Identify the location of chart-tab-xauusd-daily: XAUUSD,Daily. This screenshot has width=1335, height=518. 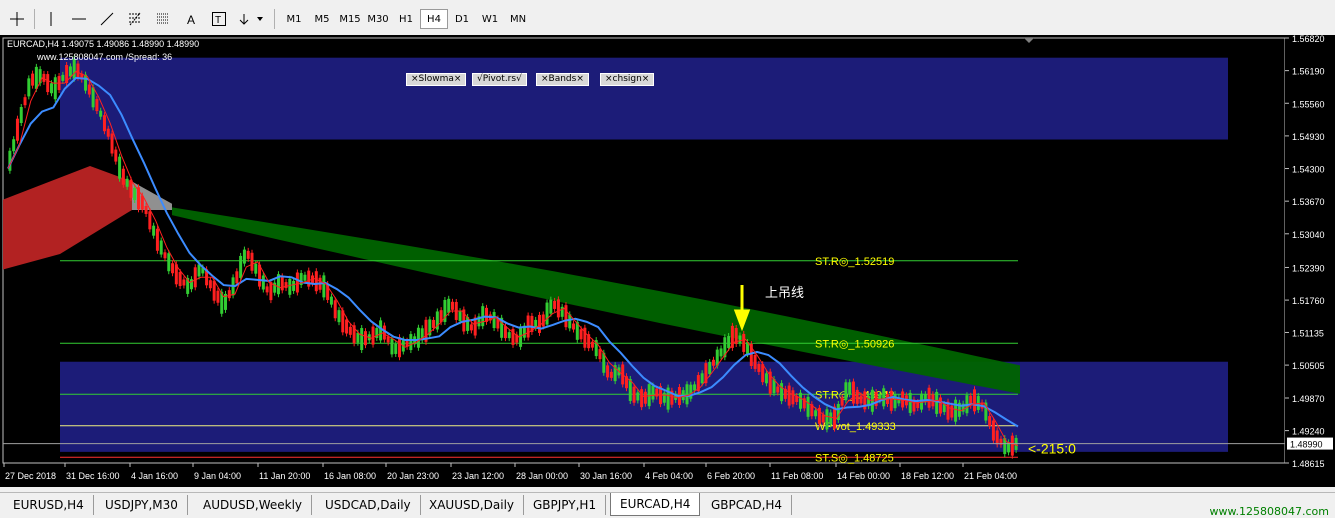
(472, 505).